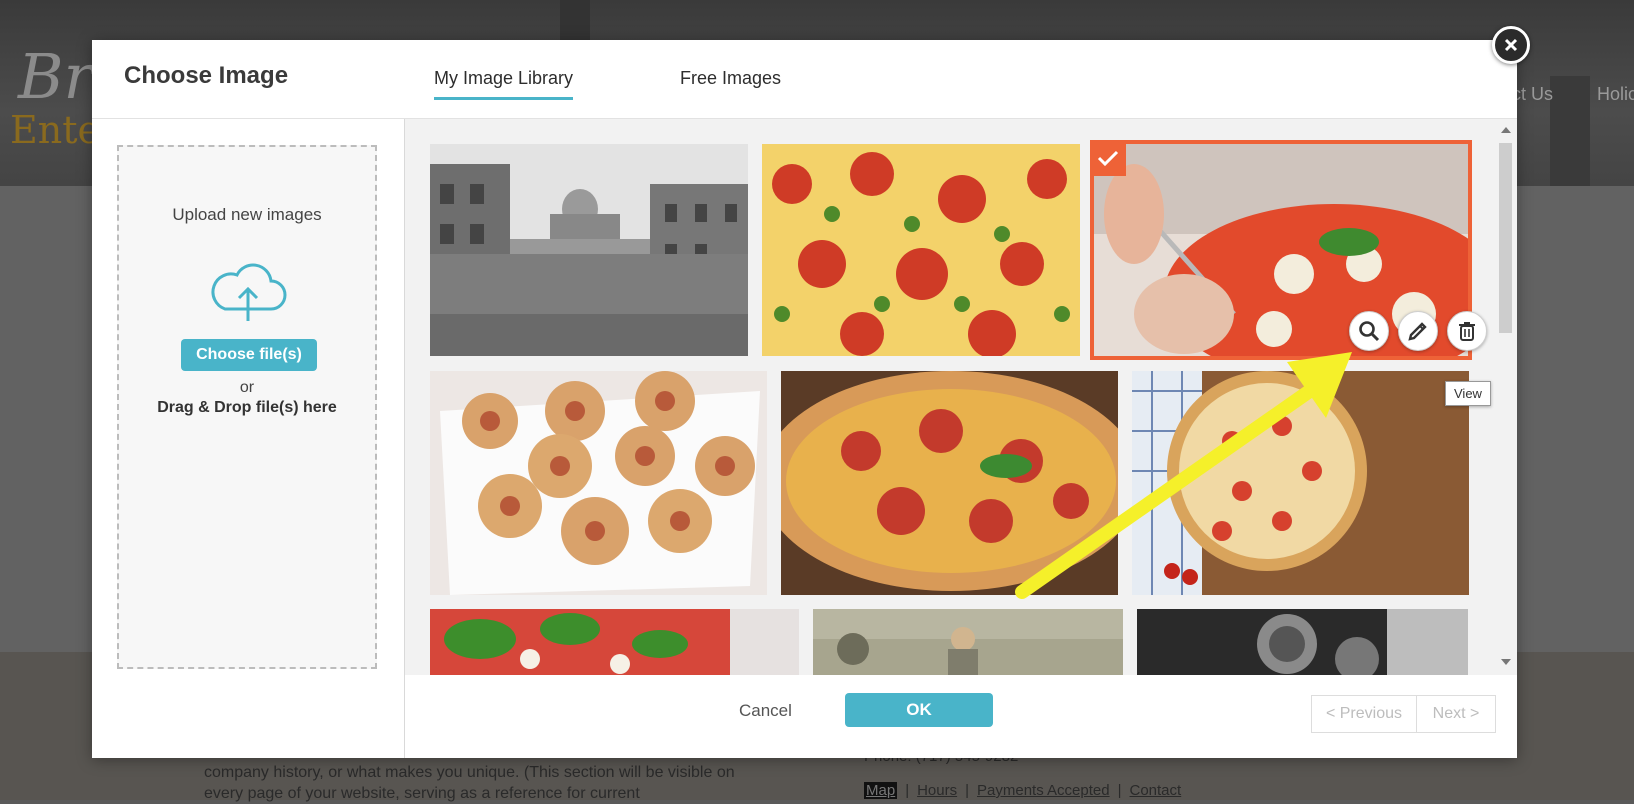  I want to click on basil-pizza-thumbnail, so click(614, 642).